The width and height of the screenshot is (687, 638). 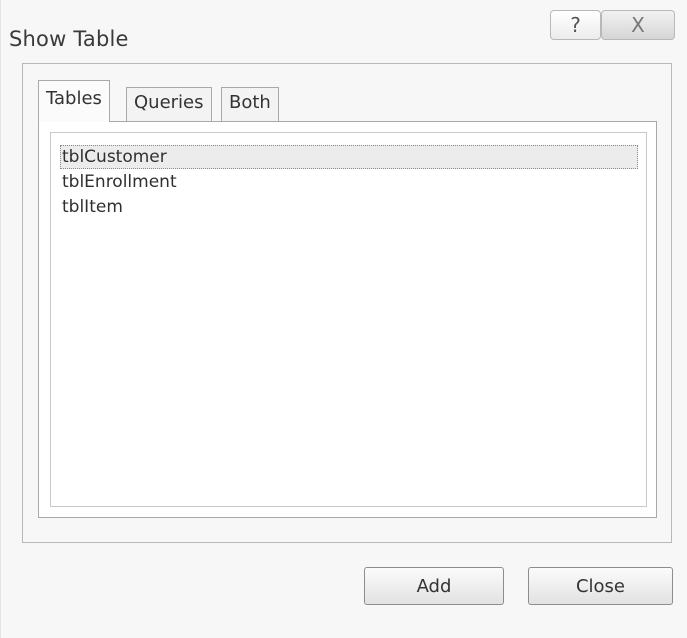 I want to click on title-close-button: X, so click(x=638, y=25).